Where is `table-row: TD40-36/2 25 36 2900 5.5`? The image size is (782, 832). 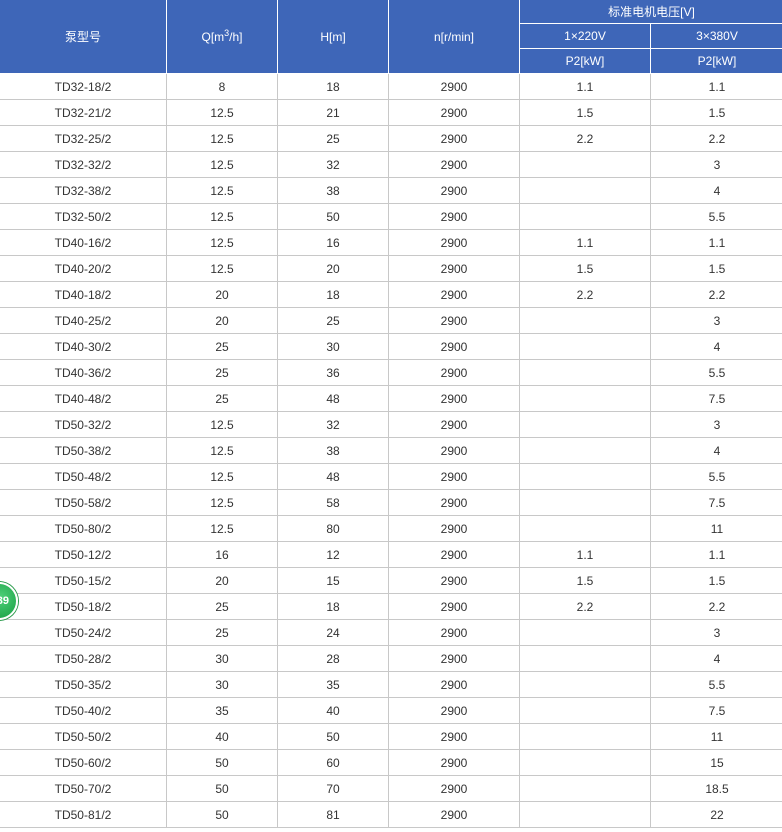
table-row: TD40-36/2 25 36 2900 5.5 is located at coordinates (391, 372).